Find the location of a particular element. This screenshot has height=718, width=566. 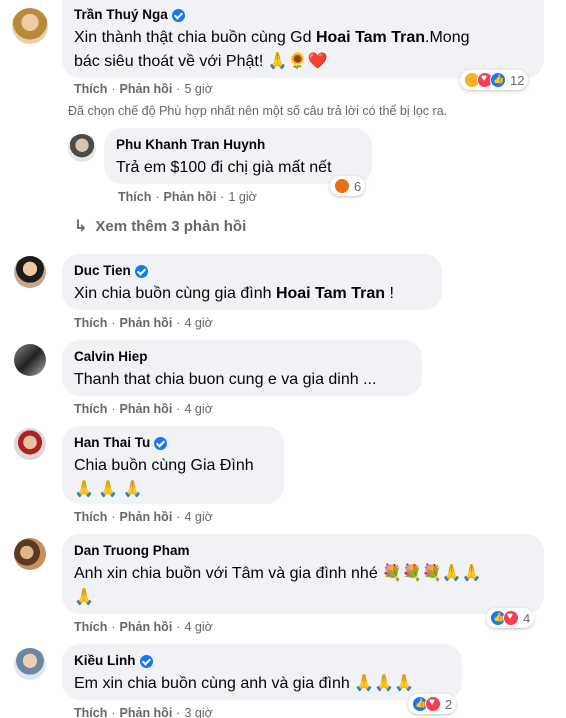

reaction-count: 2 is located at coordinates (449, 704).